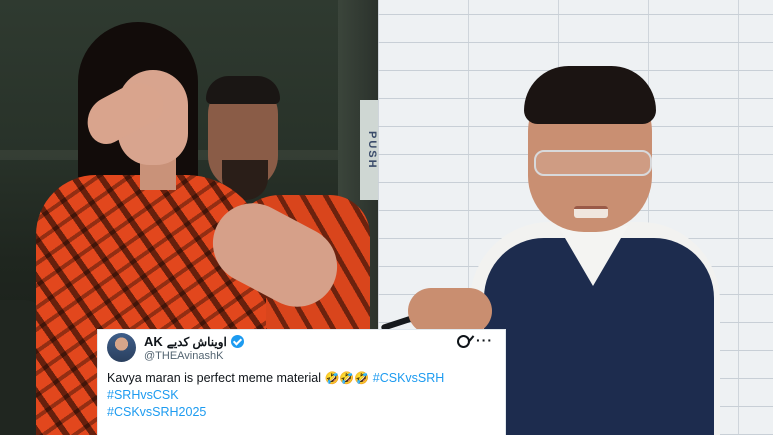 The height and width of the screenshot is (435, 773). Describe the element at coordinates (450, 311) in the screenshot. I see `man-fist` at that location.